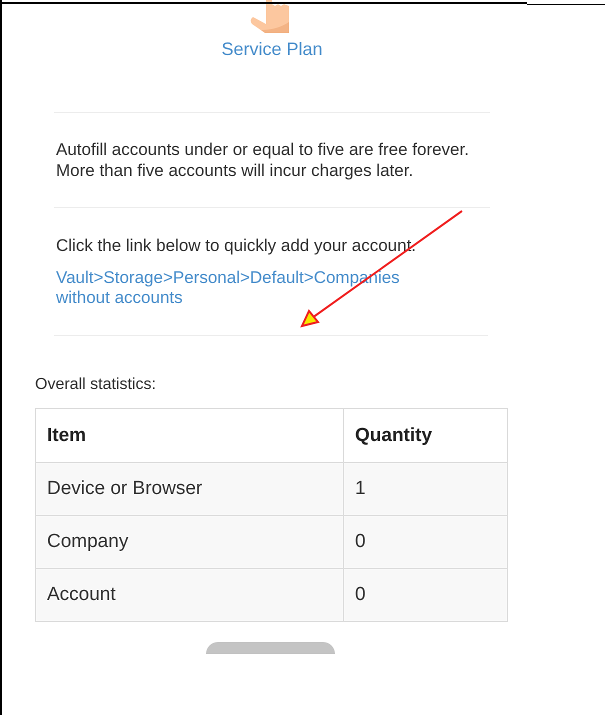  I want to click on column-header: Quantity, so click(426, 435).